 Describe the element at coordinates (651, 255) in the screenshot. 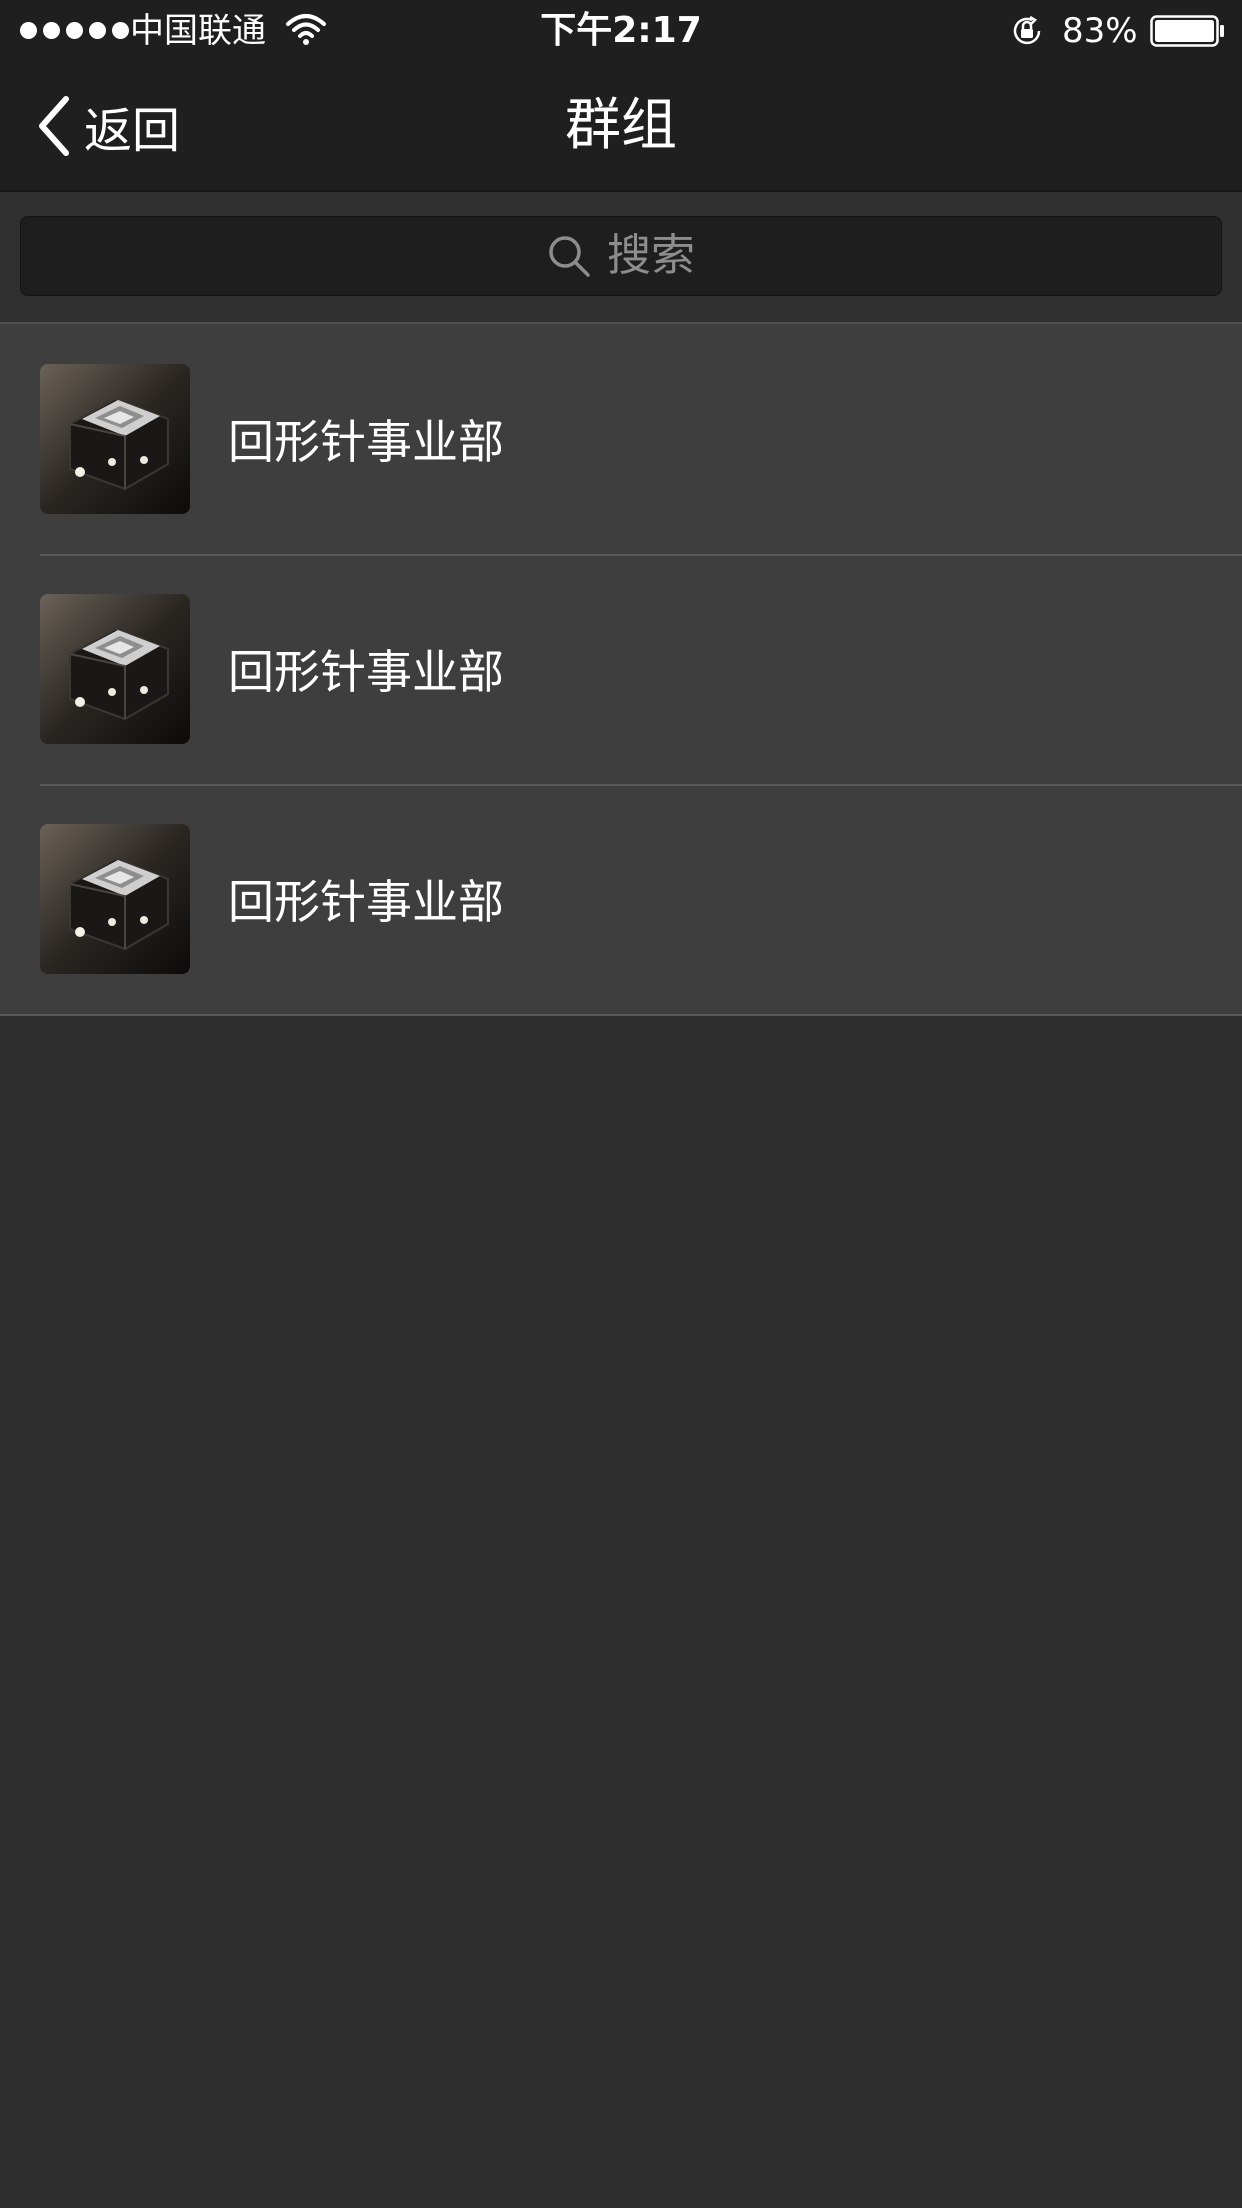

I see `search-placeholder: 搜索` at that location.